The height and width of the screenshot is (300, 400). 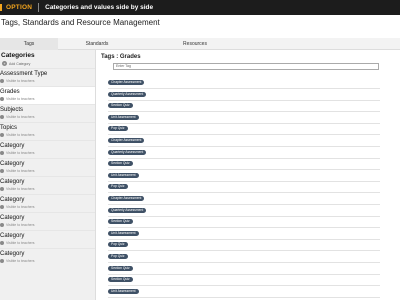 What do you see at coordinates (18, 55) in the screenshot?
I see `sidebar-title: Categories` at bounding box center [18, 55].